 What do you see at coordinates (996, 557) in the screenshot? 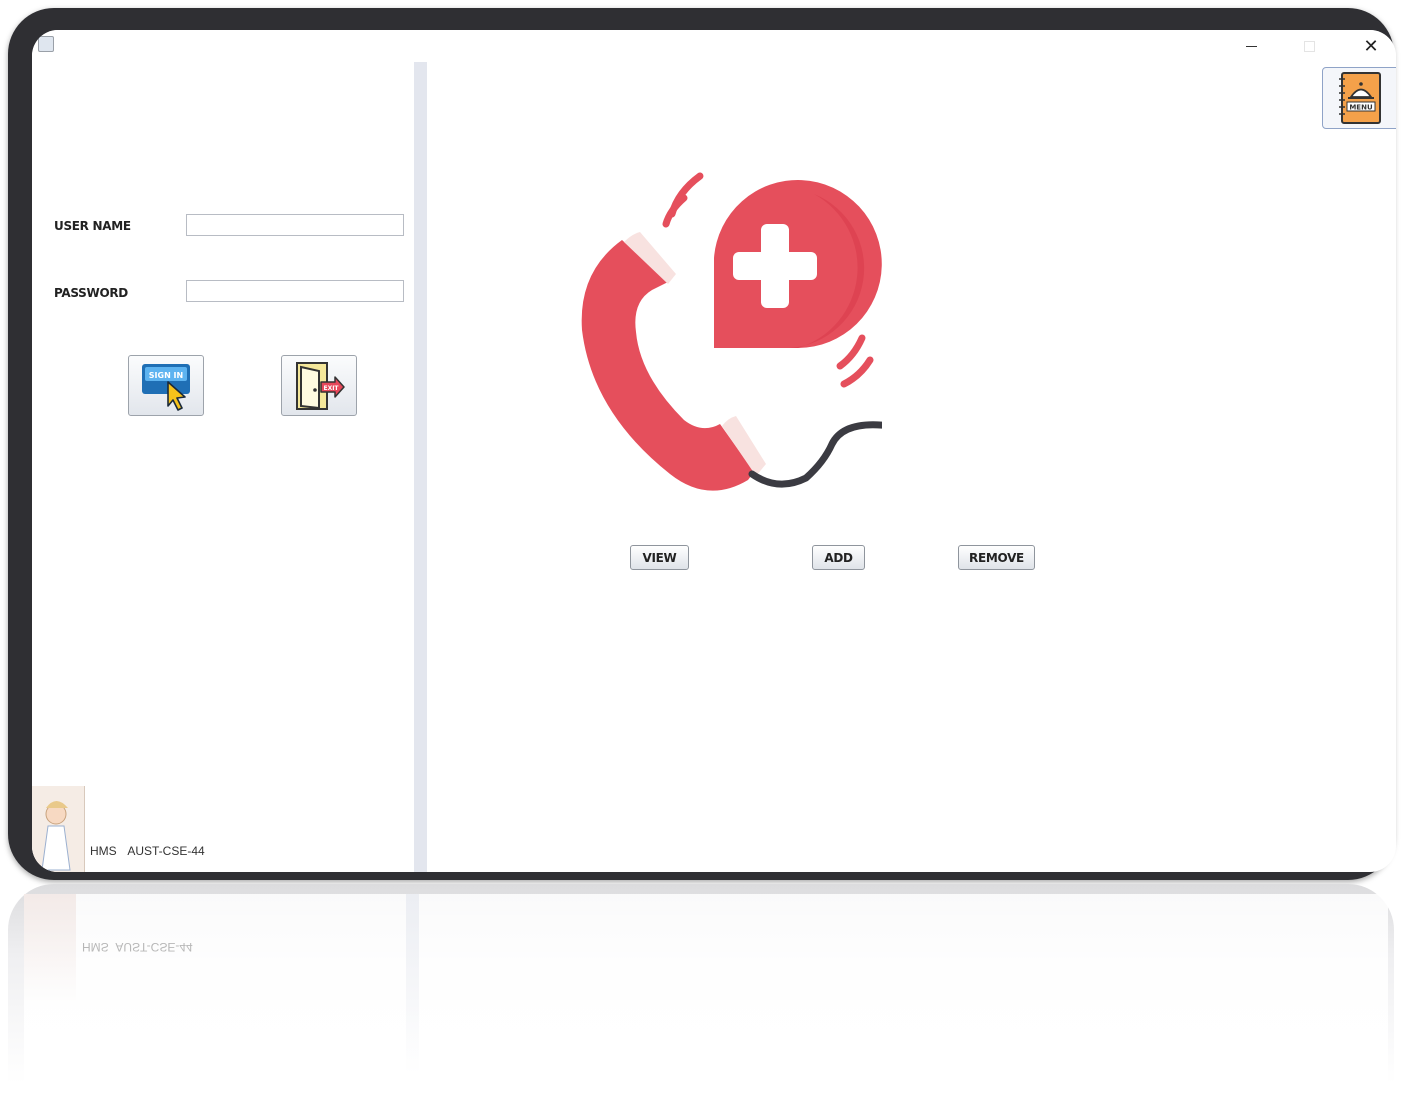
I see `remove-button: REMOVE` at bounding box center [996, 557].